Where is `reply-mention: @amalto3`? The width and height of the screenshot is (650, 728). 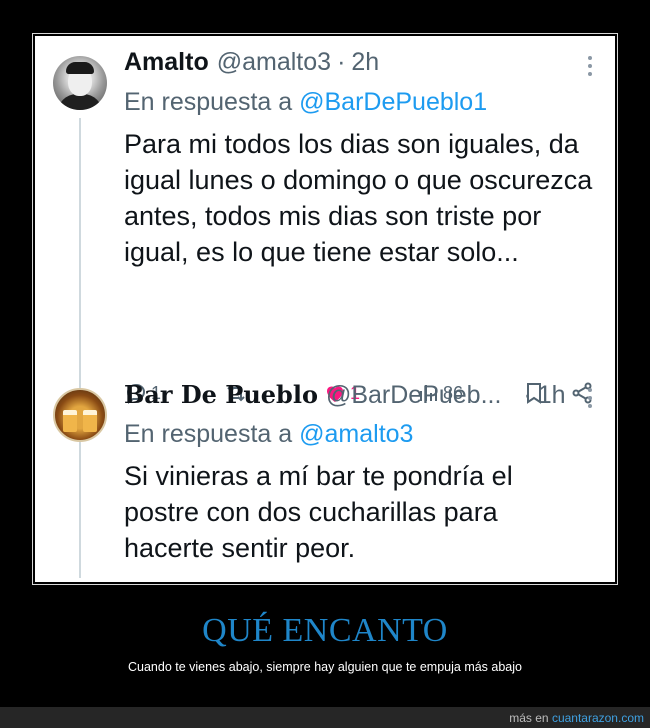 reply-mention: @amalto3 is located at coordinates (356, 434).